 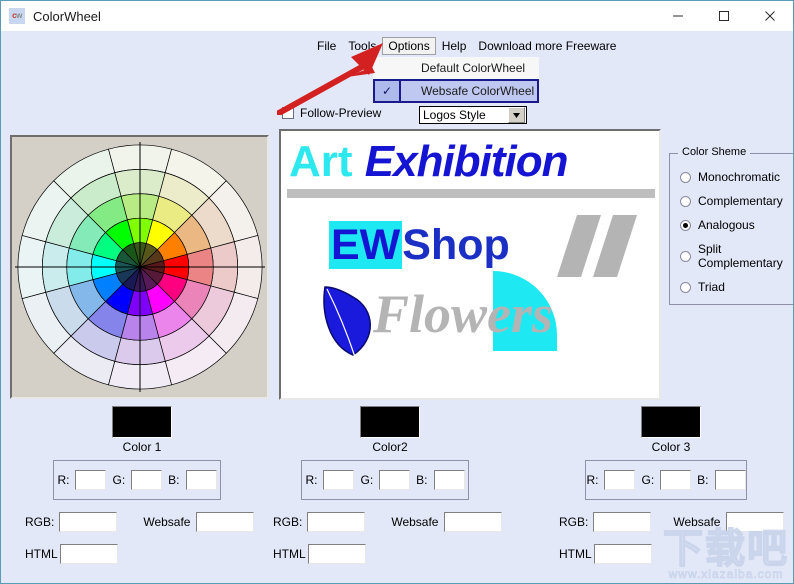 I want to click on color-wheel, so click(x=139, y=267).